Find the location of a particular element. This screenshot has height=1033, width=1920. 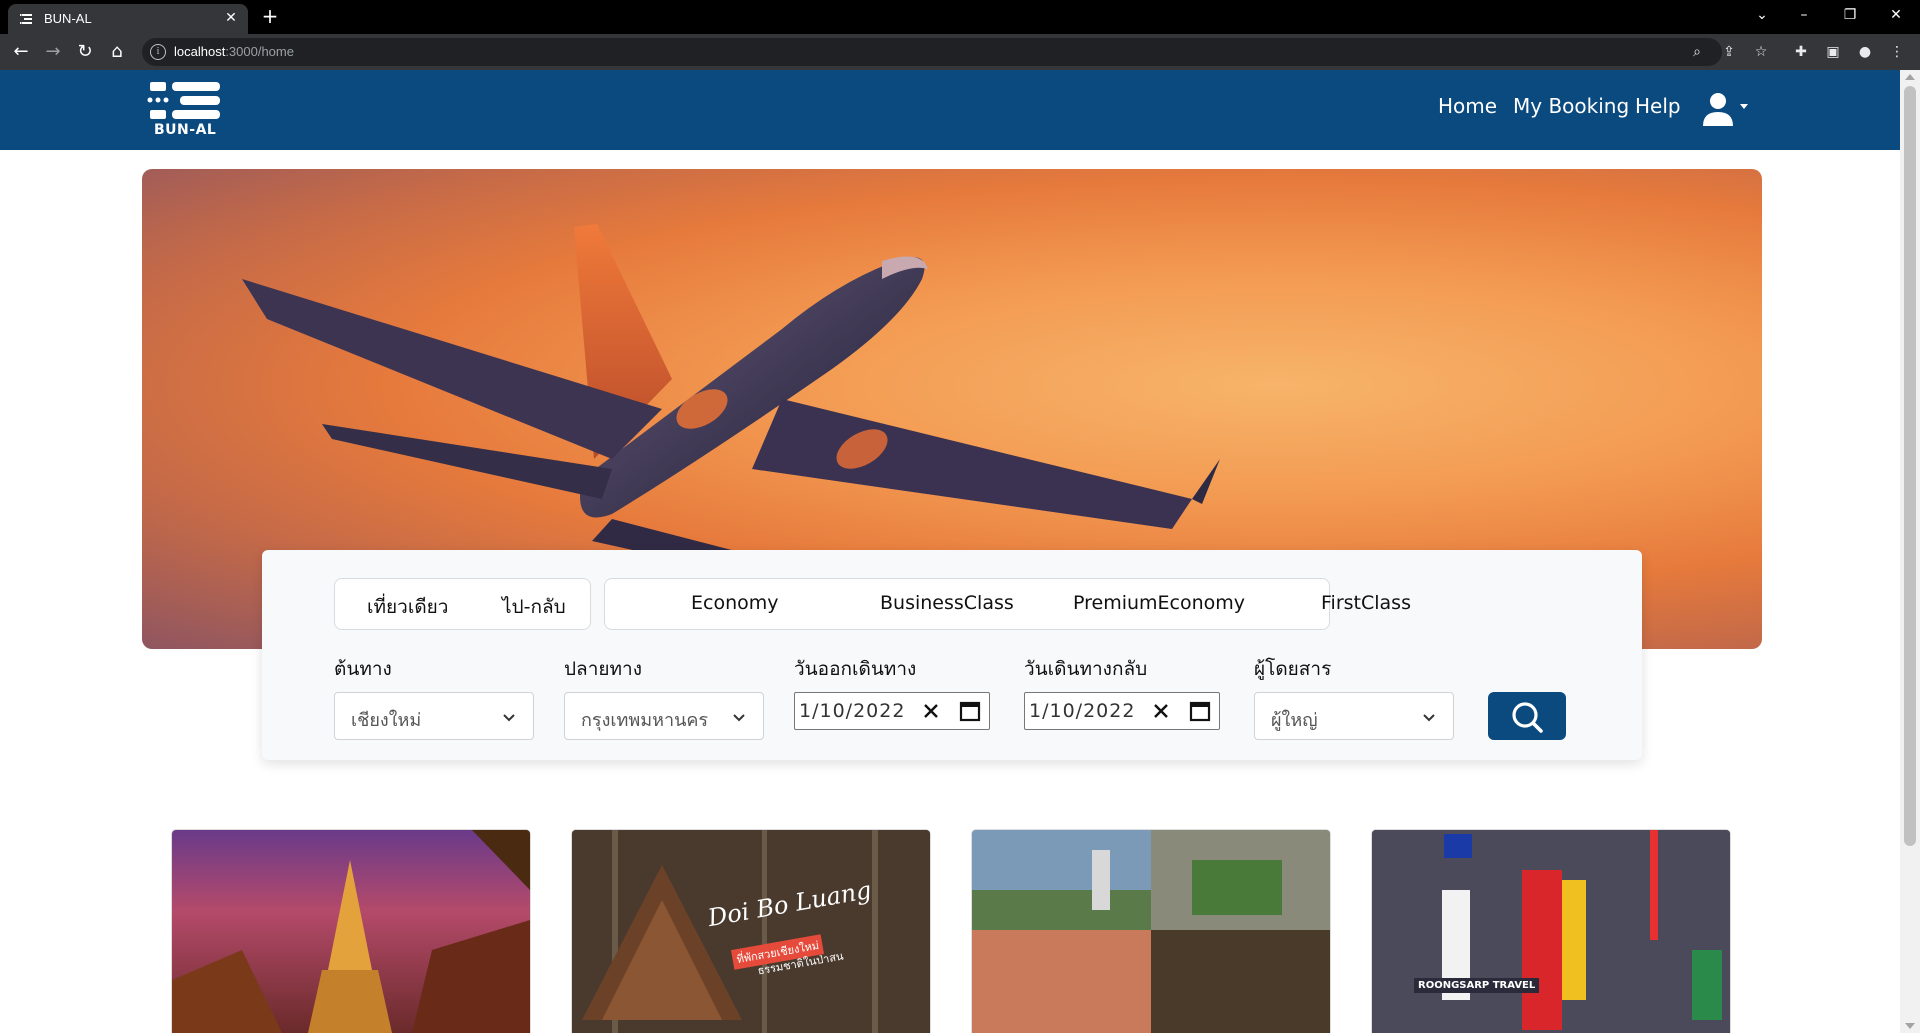

depart-date-label: วันออกเดินทาง is located at coordinates (855, 669).